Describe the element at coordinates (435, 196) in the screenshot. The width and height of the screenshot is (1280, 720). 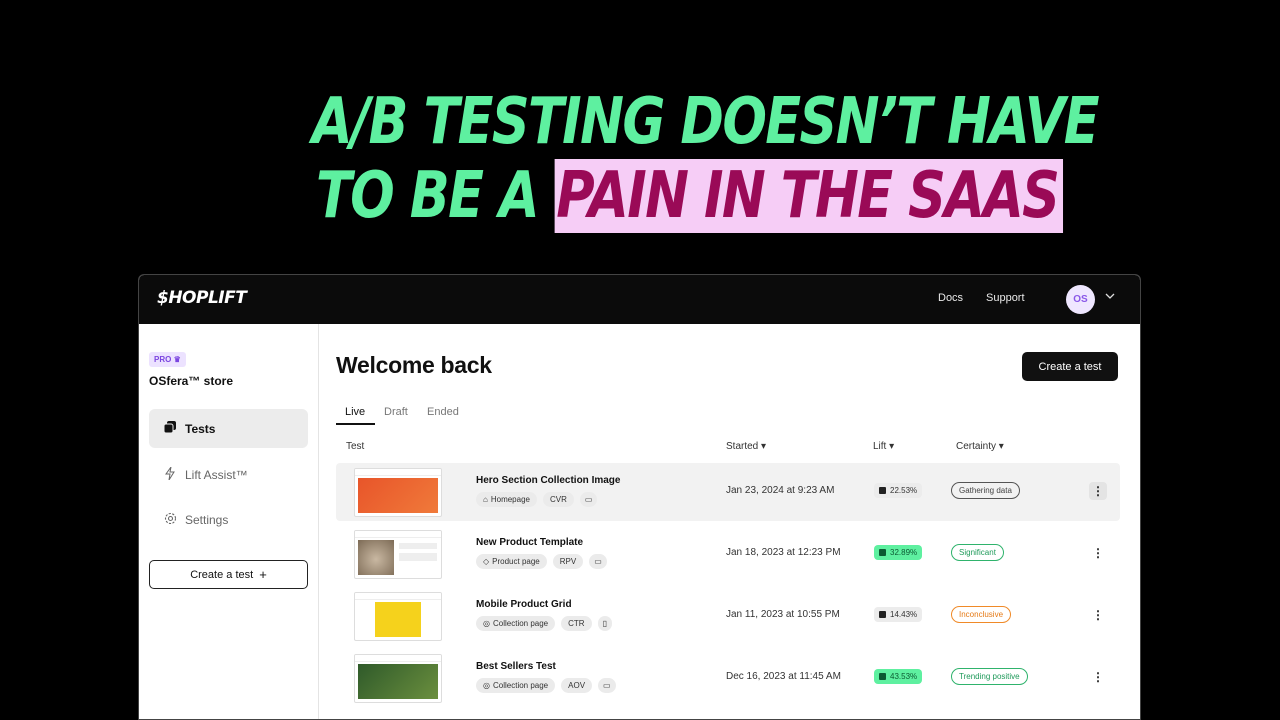
I see `hero-line2-prefix: TO BE A` at that location.